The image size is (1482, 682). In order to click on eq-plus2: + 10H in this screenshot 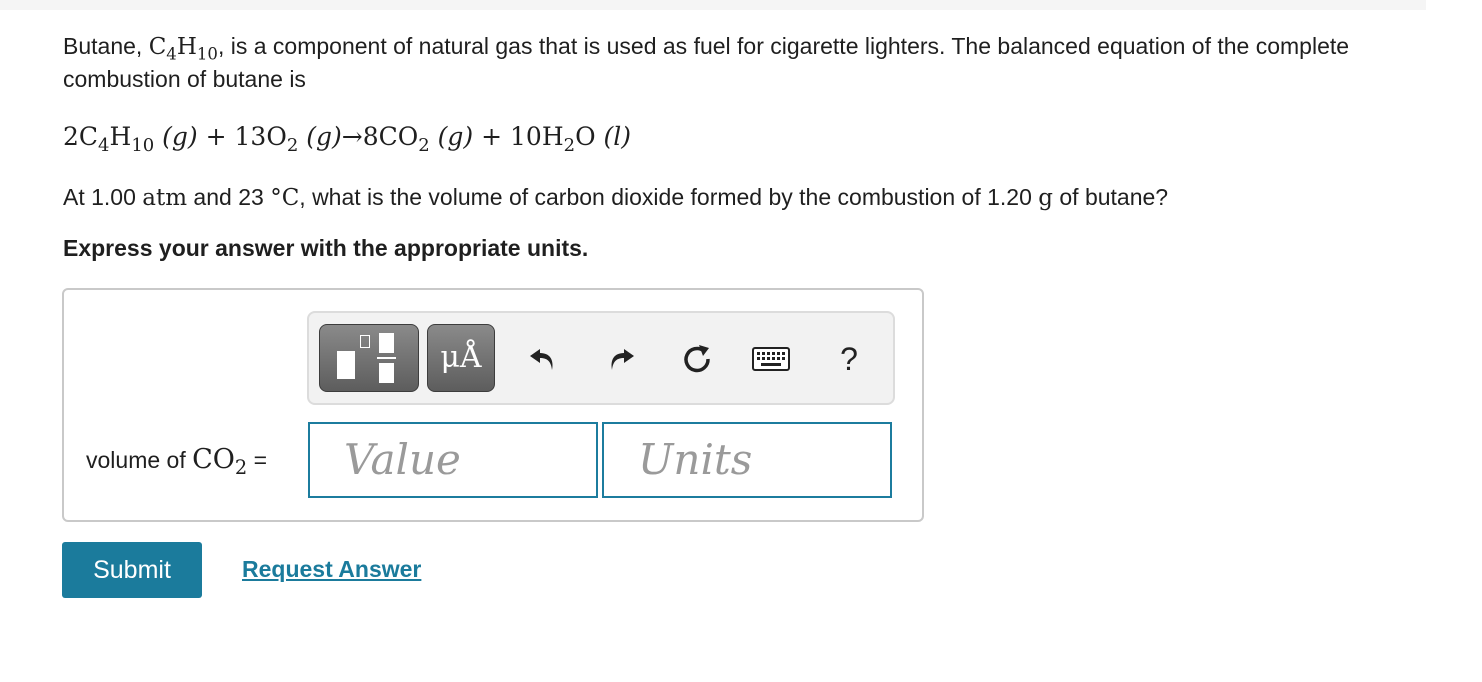, I will do `click(518, 136)`.